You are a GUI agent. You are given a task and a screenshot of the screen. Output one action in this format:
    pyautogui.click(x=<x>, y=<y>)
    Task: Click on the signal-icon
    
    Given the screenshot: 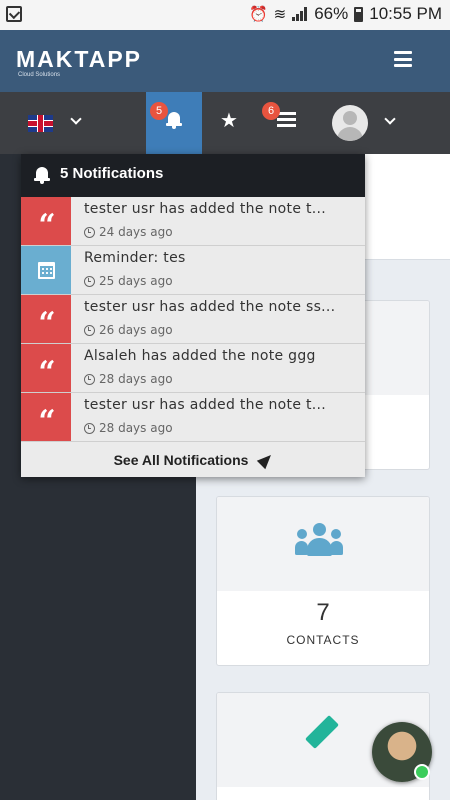 What is the action you would take?
    pyautogui.click(x=300, y=14)
    